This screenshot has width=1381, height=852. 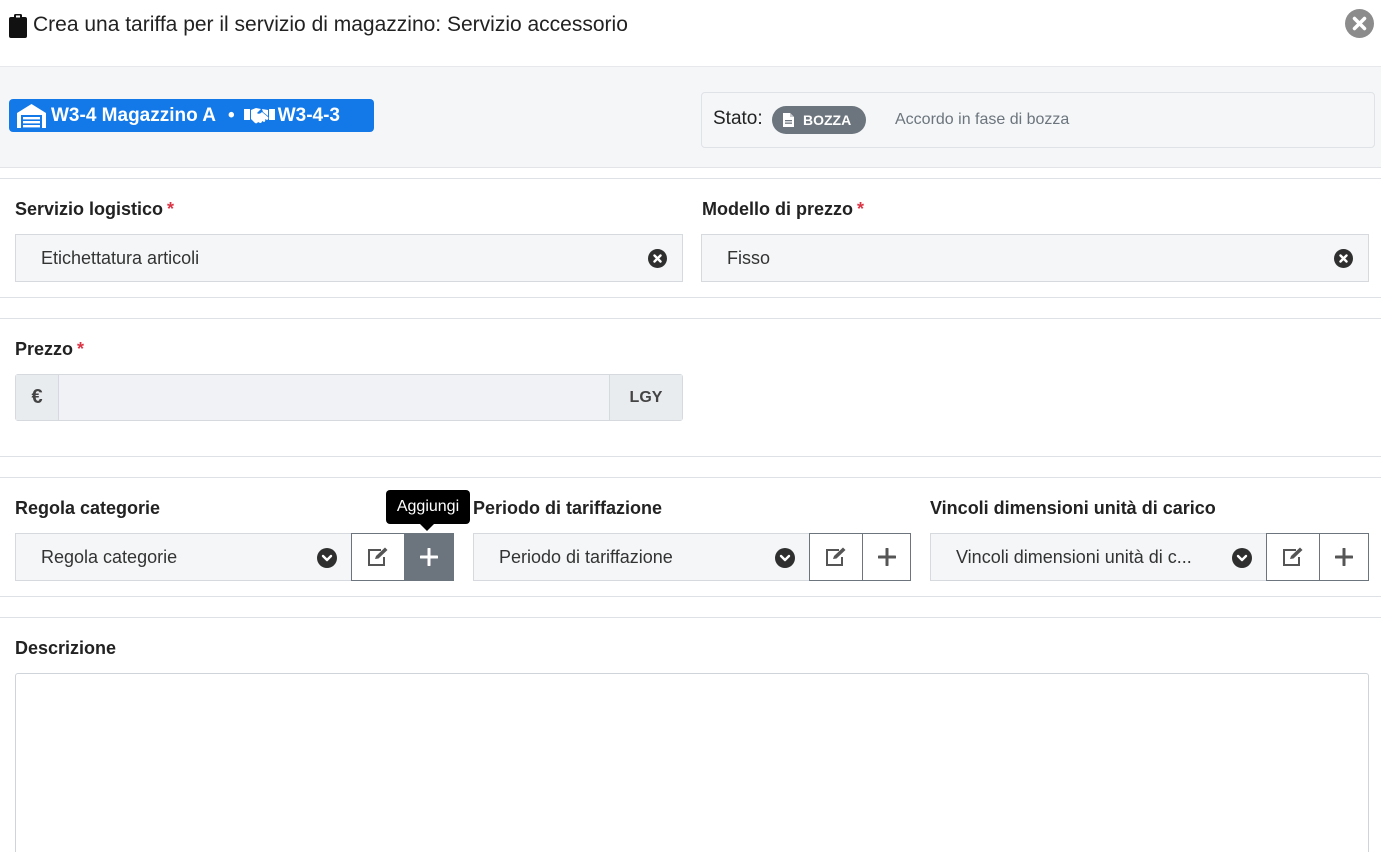 I want to click on unit-suffix: LGY, so click(x=645, y=397).